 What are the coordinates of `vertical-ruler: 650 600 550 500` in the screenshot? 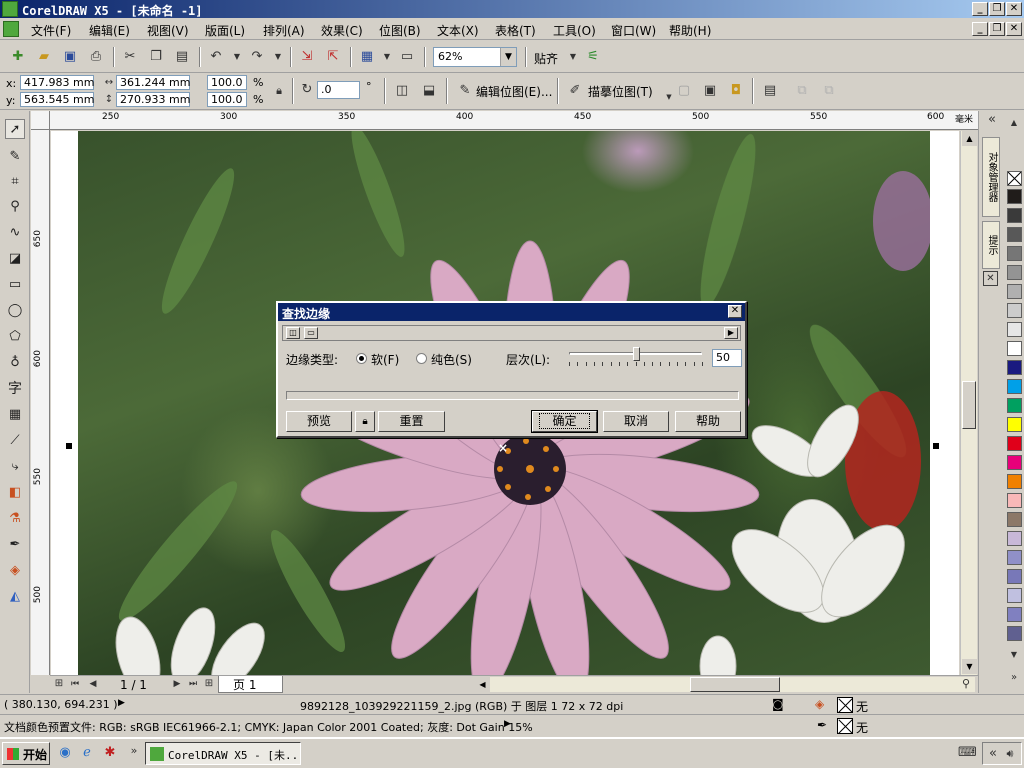 It's located at (40, 402).